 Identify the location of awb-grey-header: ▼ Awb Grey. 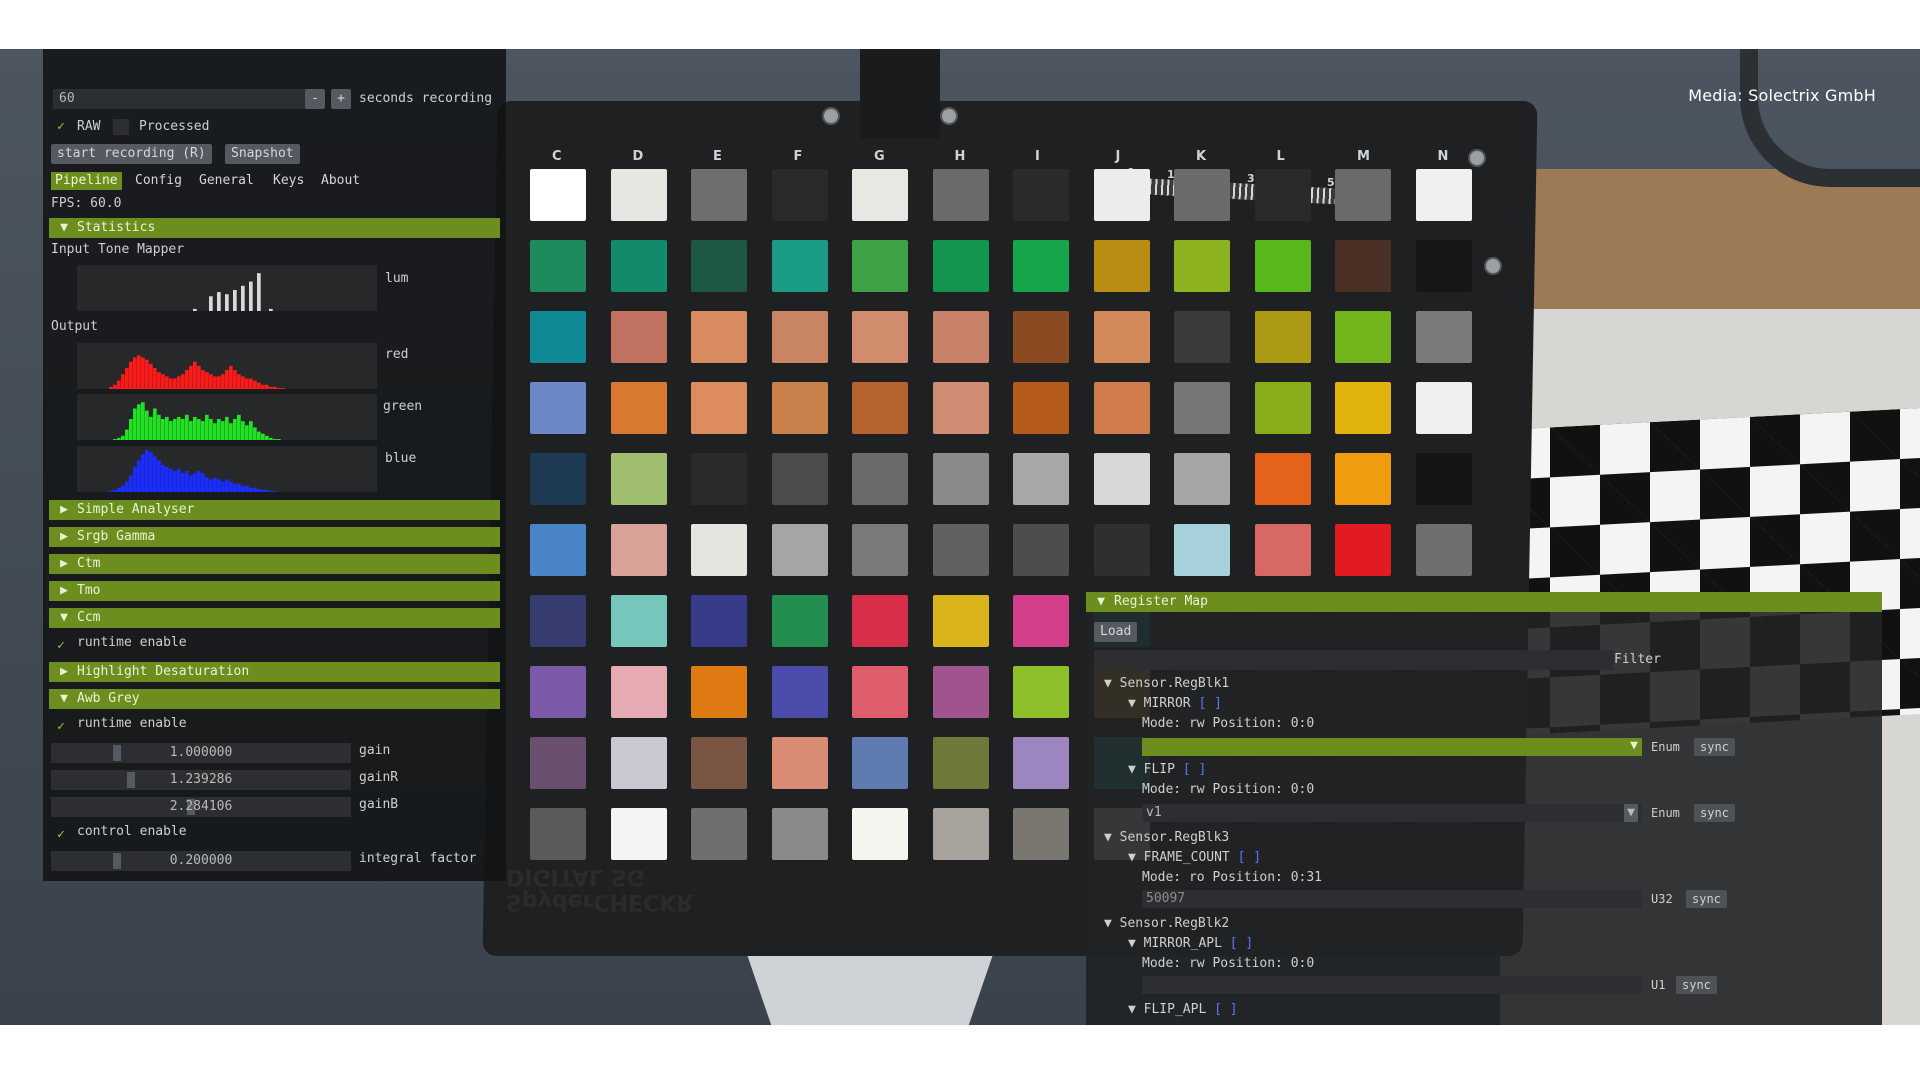
(274, 699).